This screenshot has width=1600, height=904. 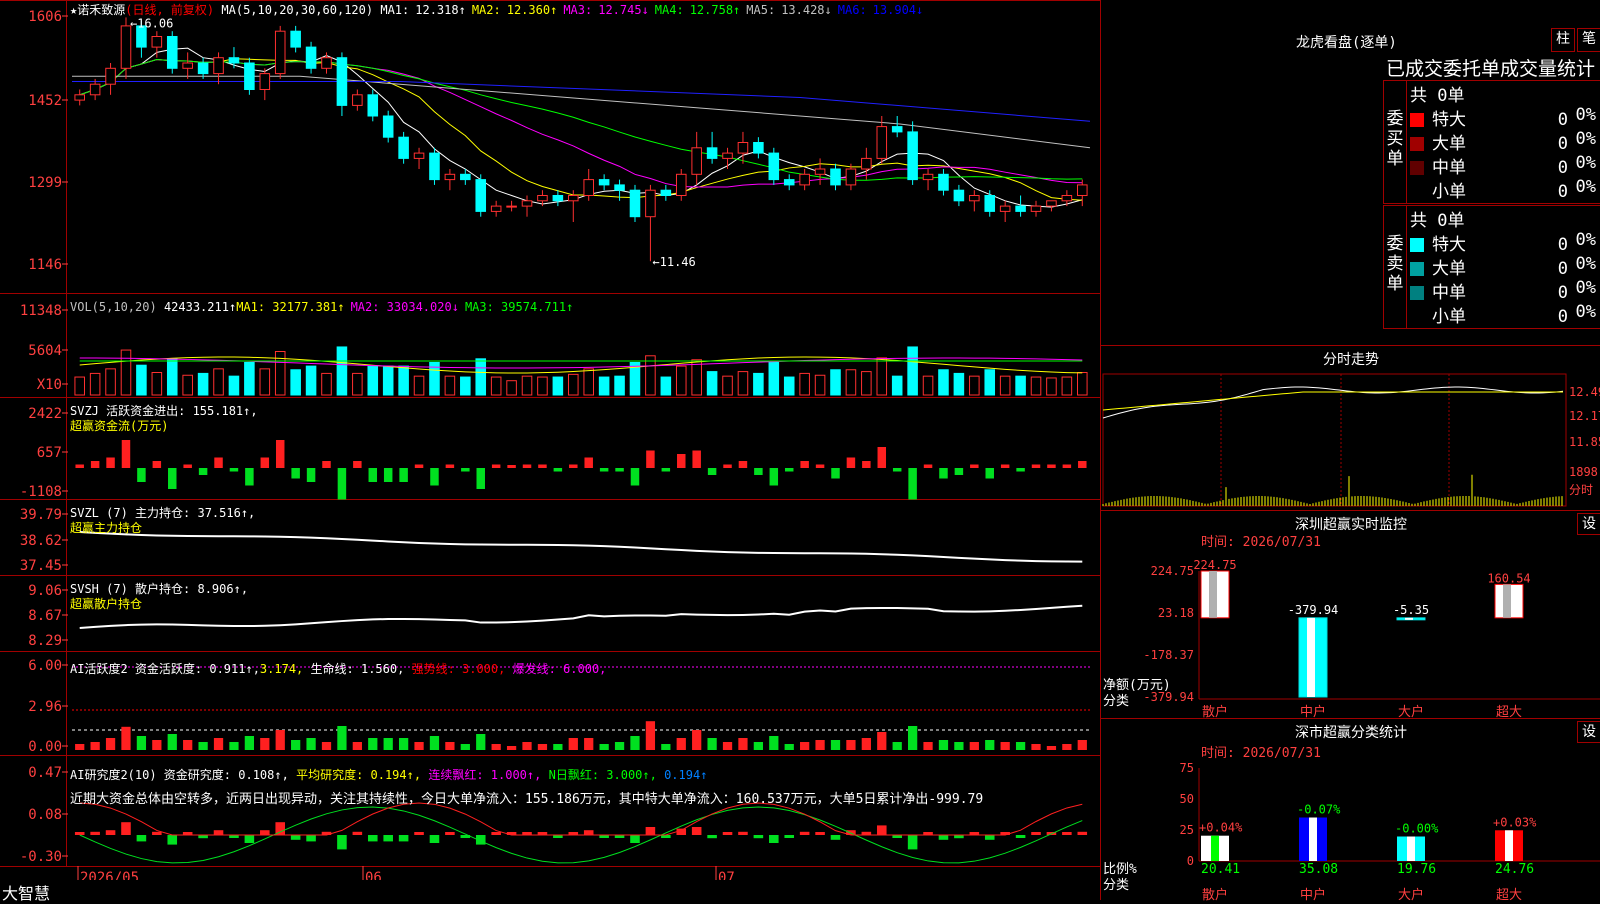 I want to click on price-axis-tick: 1146, so click(x=45, y=265).